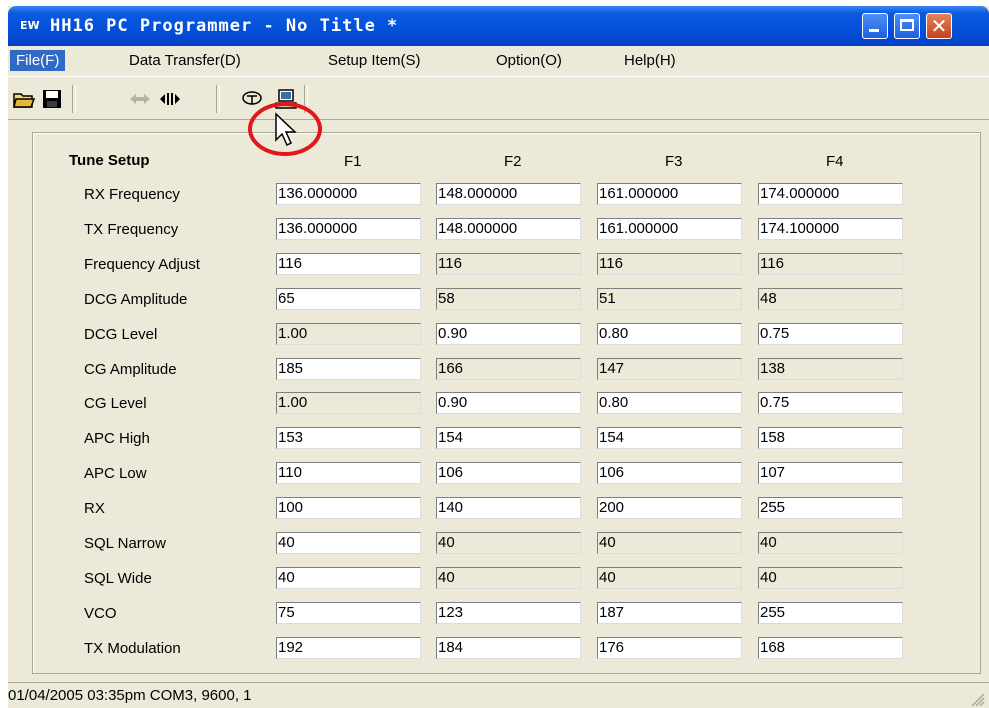 Image resolution: width=989 pixels, height=708 pixels. I want to click on read-arrow-icon, so click(140, 99).